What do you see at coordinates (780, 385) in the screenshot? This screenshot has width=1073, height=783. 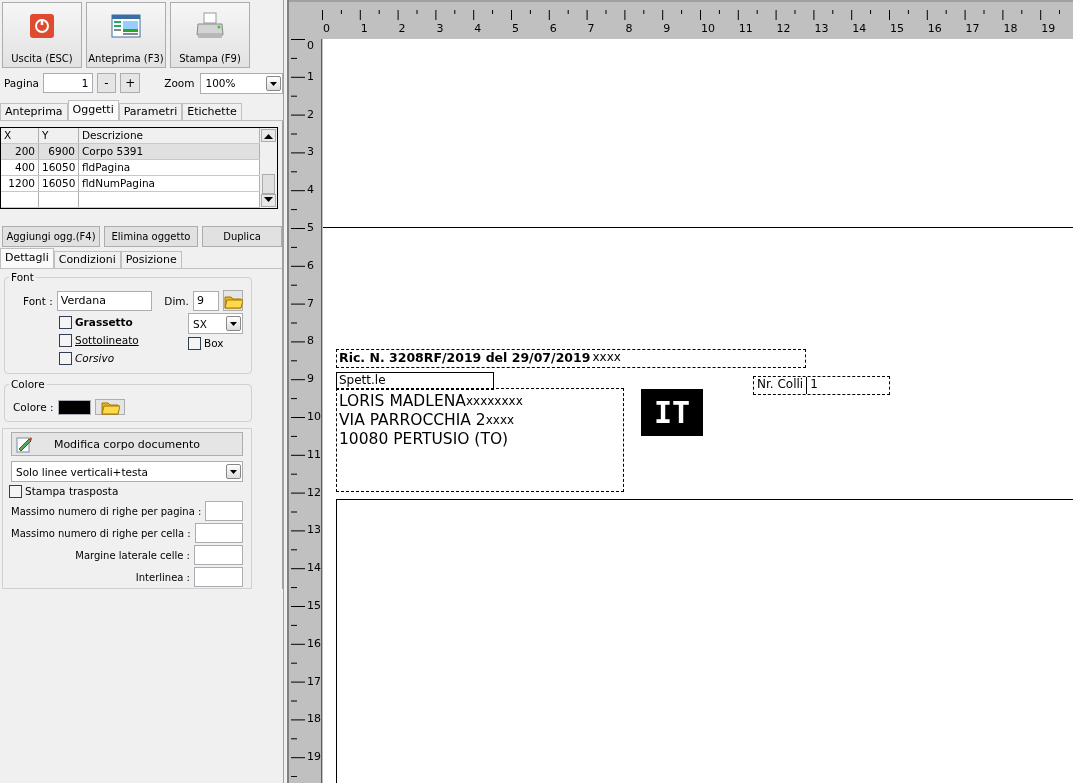 I see `parcels-label: Nr. Colli` at bounding box center [780, 385].